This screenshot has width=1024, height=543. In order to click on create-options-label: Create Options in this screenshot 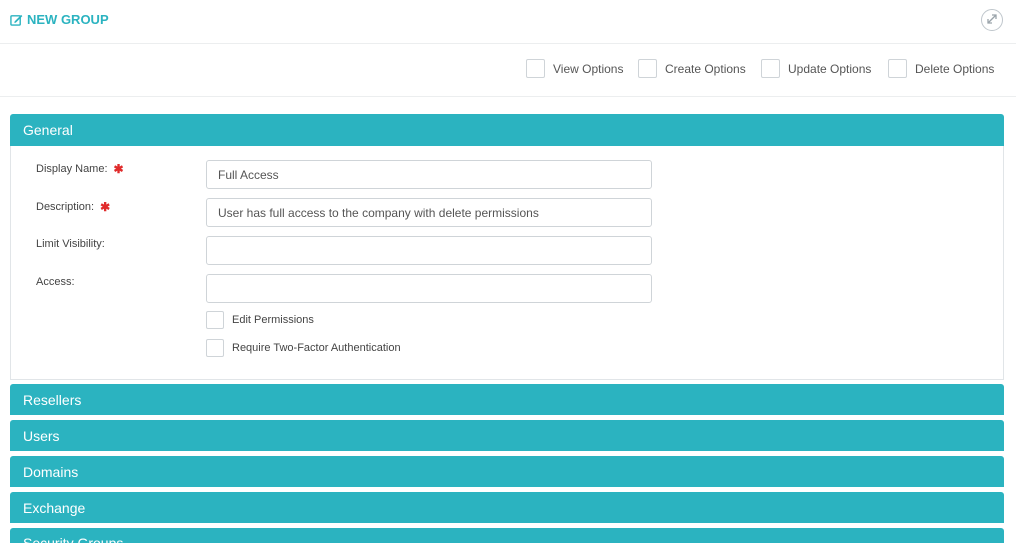, I will do `click(705, 68)`.